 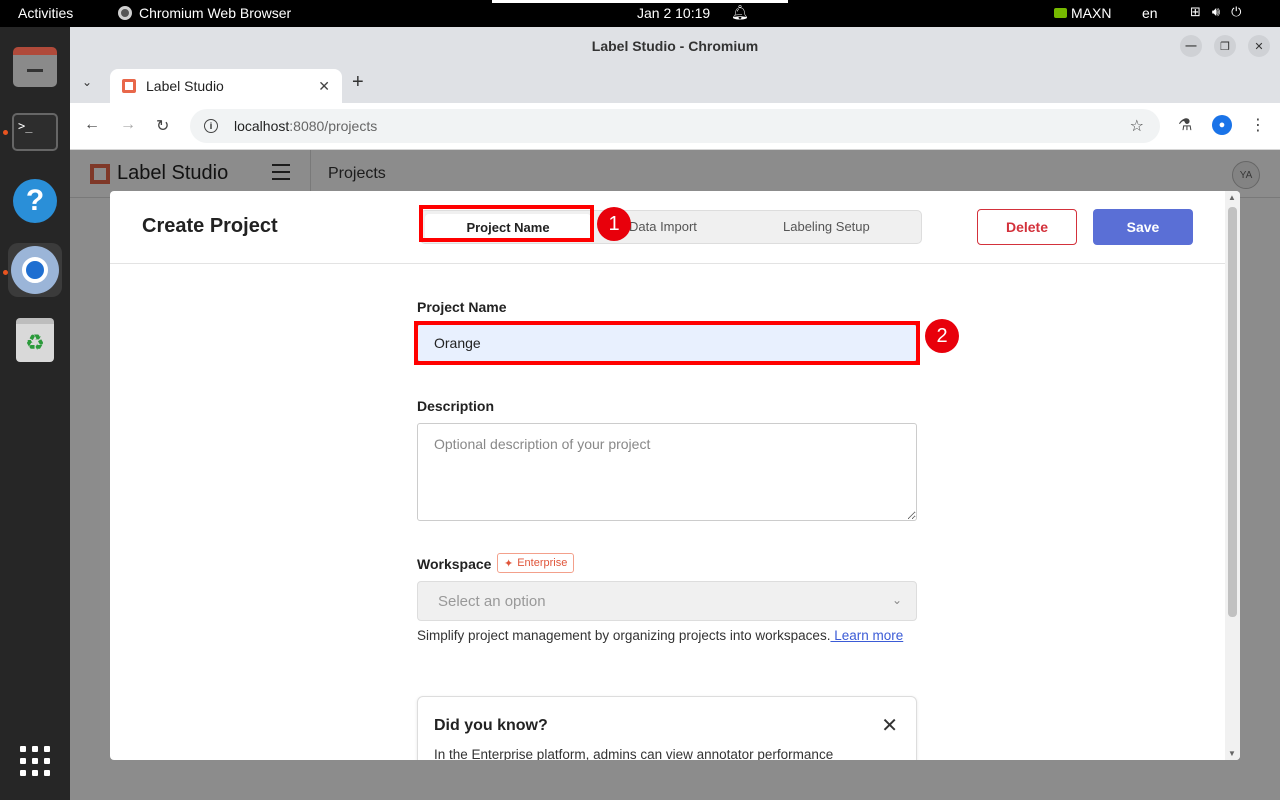 I want to click on screen-notch, so click(x=640, y=1).